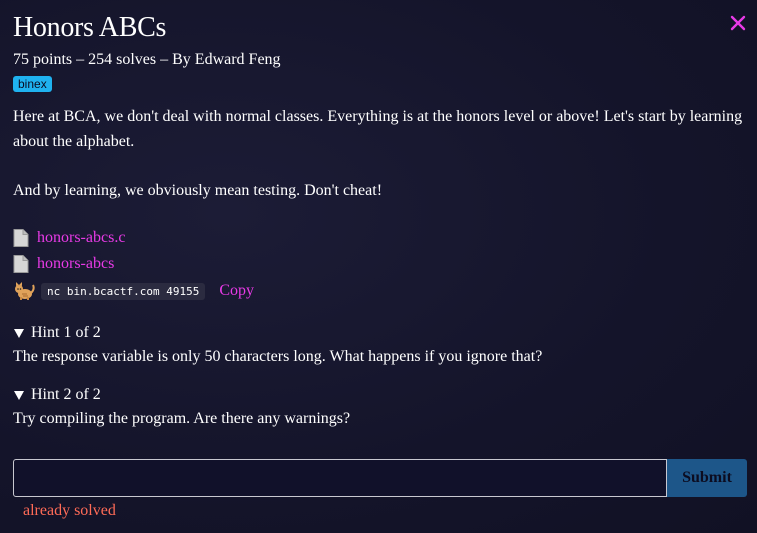 Image resolution: width=757 pixels, height=533 pixels. Describe the element at coordinates (236, 291) in the screenshot. I see `copy-command-link: Copy` at that location.